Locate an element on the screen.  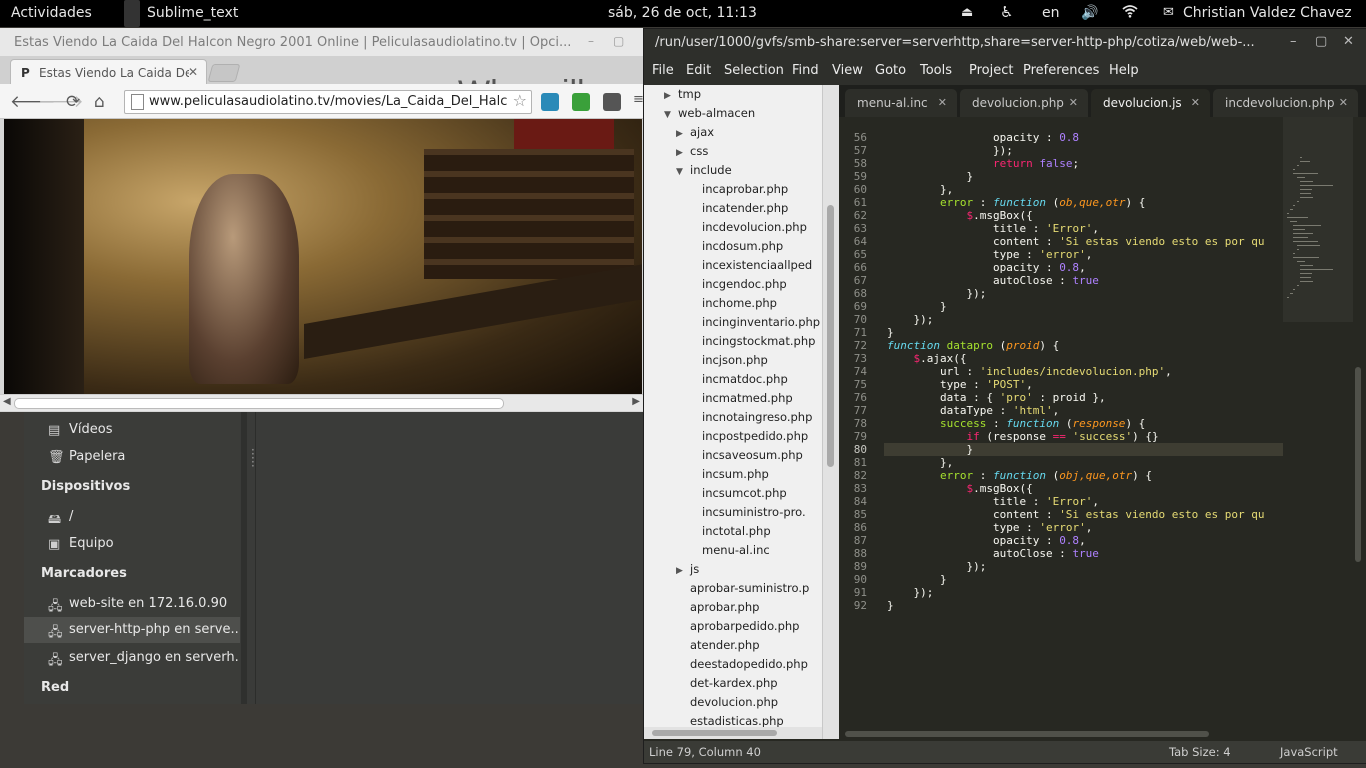
menu-help: Help is located at coordinates (1124, 70).